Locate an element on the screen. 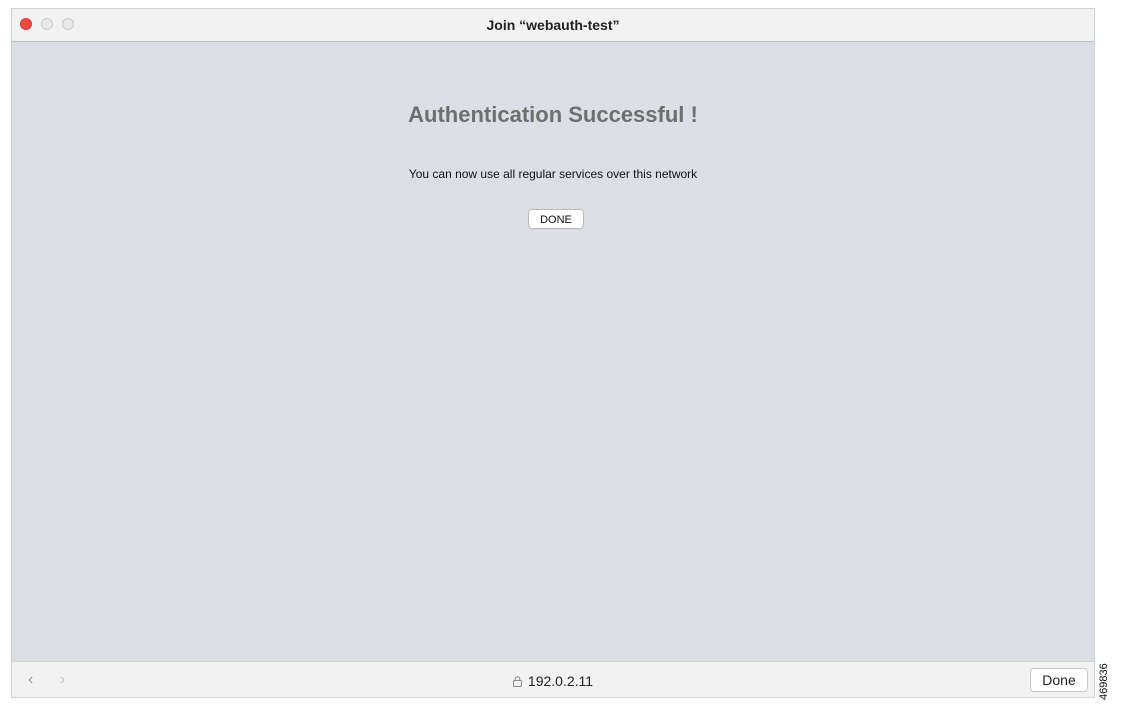  url-text: 192.0.2.11 is located at coordinates (560, 681).